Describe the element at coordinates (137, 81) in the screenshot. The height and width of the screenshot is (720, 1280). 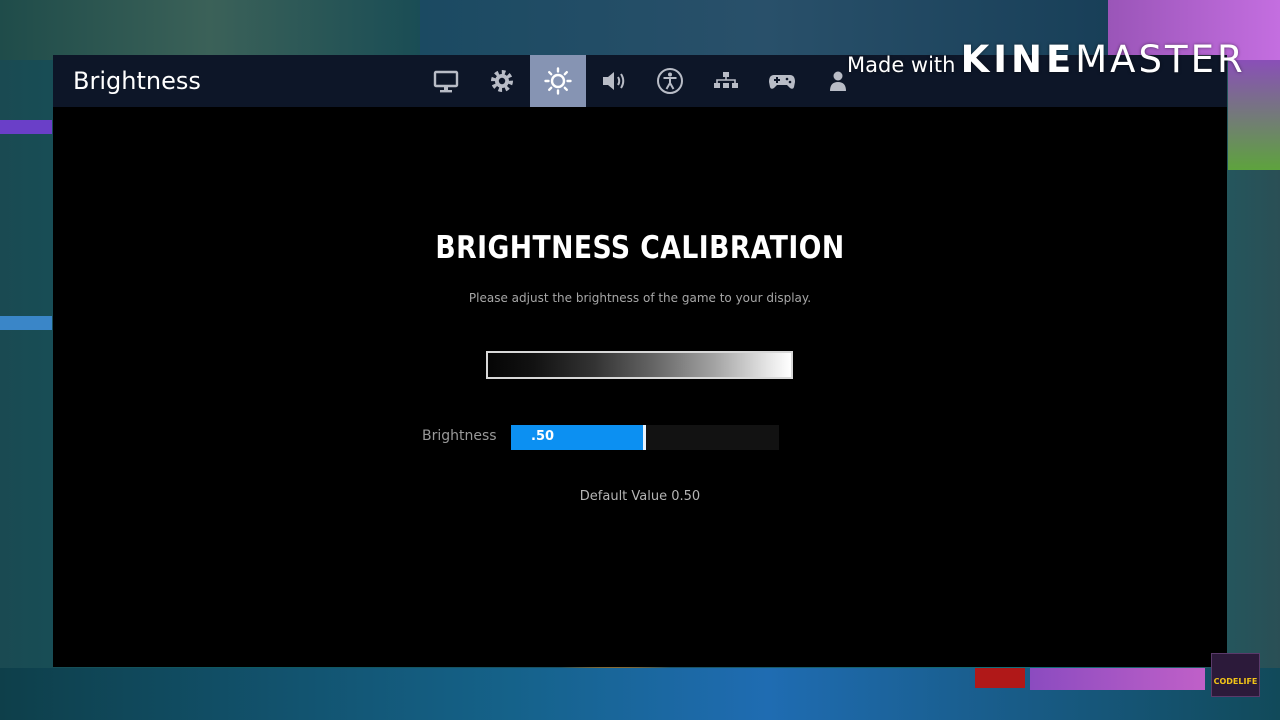
I see `page-title: Brightness` at that location.